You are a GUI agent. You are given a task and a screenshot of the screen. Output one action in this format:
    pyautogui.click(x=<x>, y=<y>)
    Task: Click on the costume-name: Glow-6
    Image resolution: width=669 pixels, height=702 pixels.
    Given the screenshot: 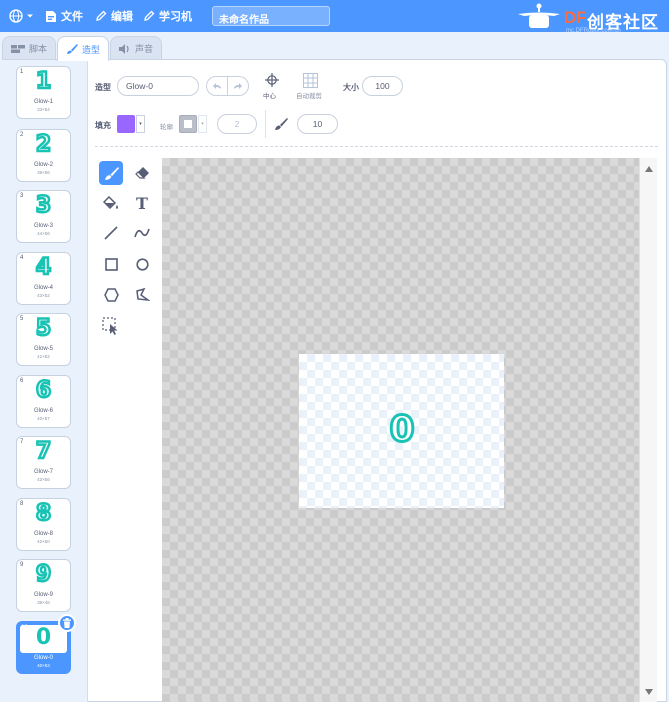 What is the action you would take?
    pyautogui.click(x=43, y=411)
    